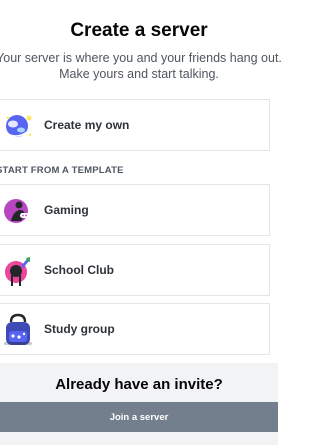  Describe the element at coordinates (87, 125) in the screenshot. I see `create-my-own-label: Create my own` at that location.